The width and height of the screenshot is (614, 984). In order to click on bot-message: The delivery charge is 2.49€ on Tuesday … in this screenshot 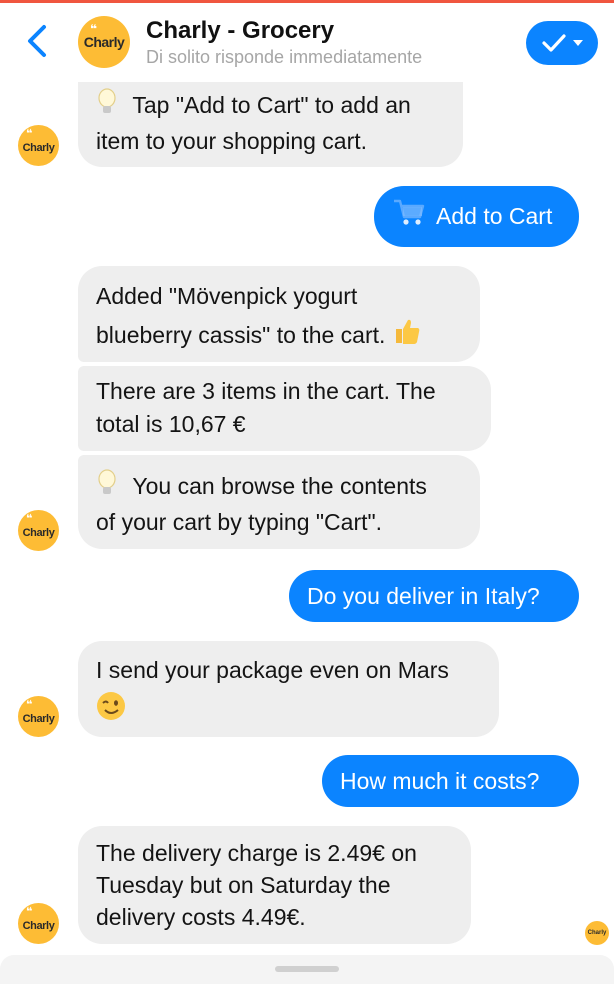, I will do `click(274, 885)`.